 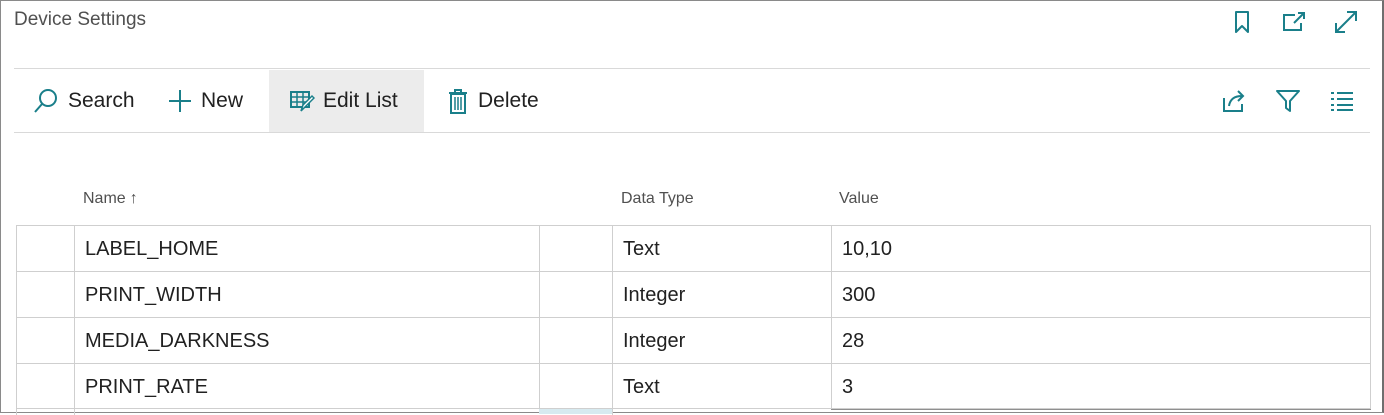 I want to click on new-button: New, so click(x=205, y=101).